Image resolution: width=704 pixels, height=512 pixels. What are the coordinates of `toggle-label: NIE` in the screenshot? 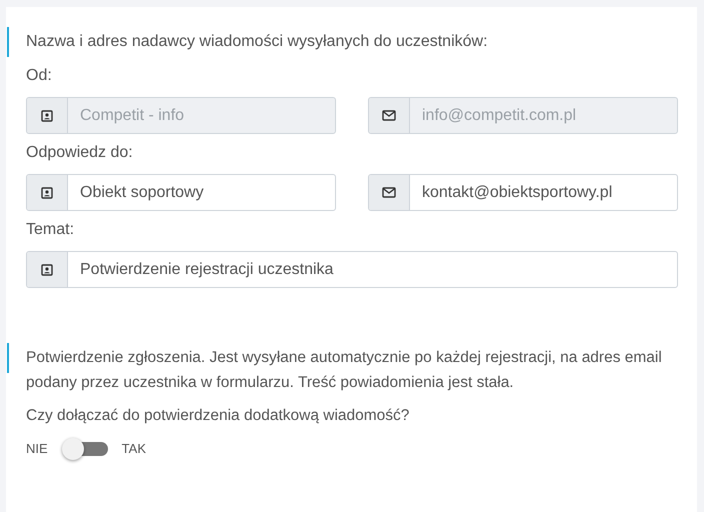 It's located at (37, 449).